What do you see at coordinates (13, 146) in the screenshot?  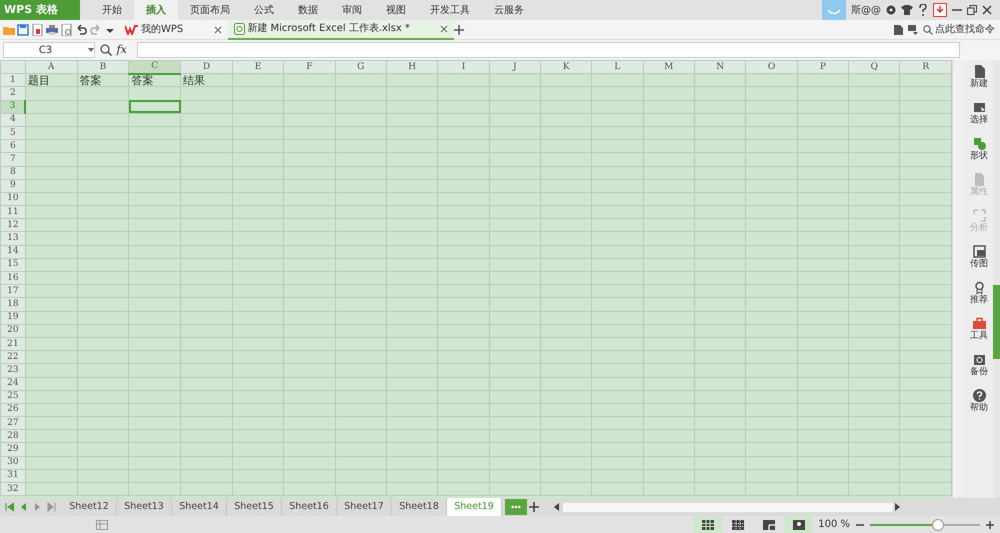 I see `row-header: 6` at bounding box center [13, 146].